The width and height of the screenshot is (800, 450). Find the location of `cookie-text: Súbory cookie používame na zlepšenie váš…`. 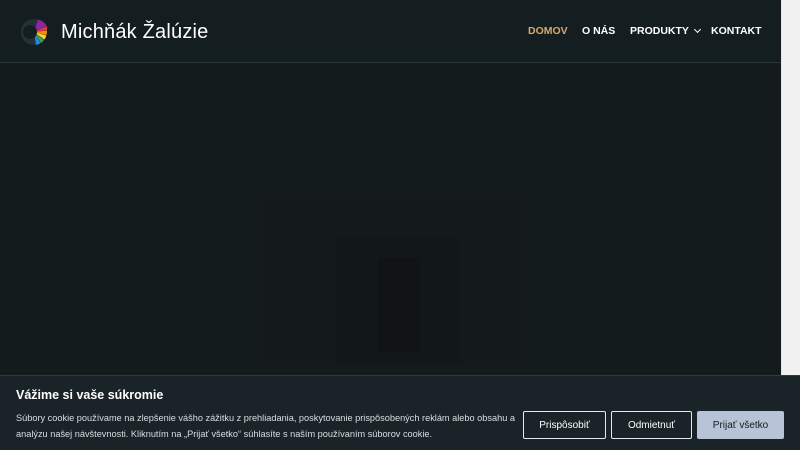

cookie-text: Súbory cookie používame na zlepšenie váš… is located at coordinates (265, 426).